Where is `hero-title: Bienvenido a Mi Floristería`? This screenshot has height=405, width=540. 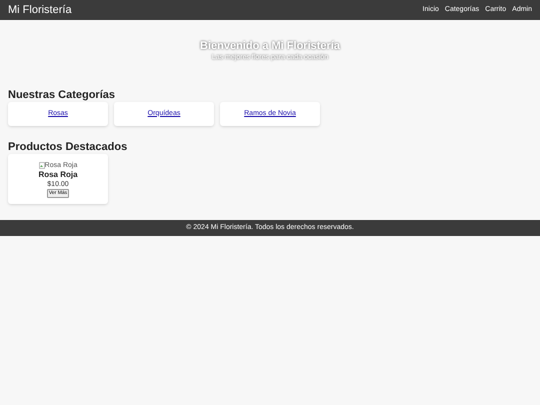 hero-title: Bienvenido a Mi Floristería is located at coordinates (270, 47).